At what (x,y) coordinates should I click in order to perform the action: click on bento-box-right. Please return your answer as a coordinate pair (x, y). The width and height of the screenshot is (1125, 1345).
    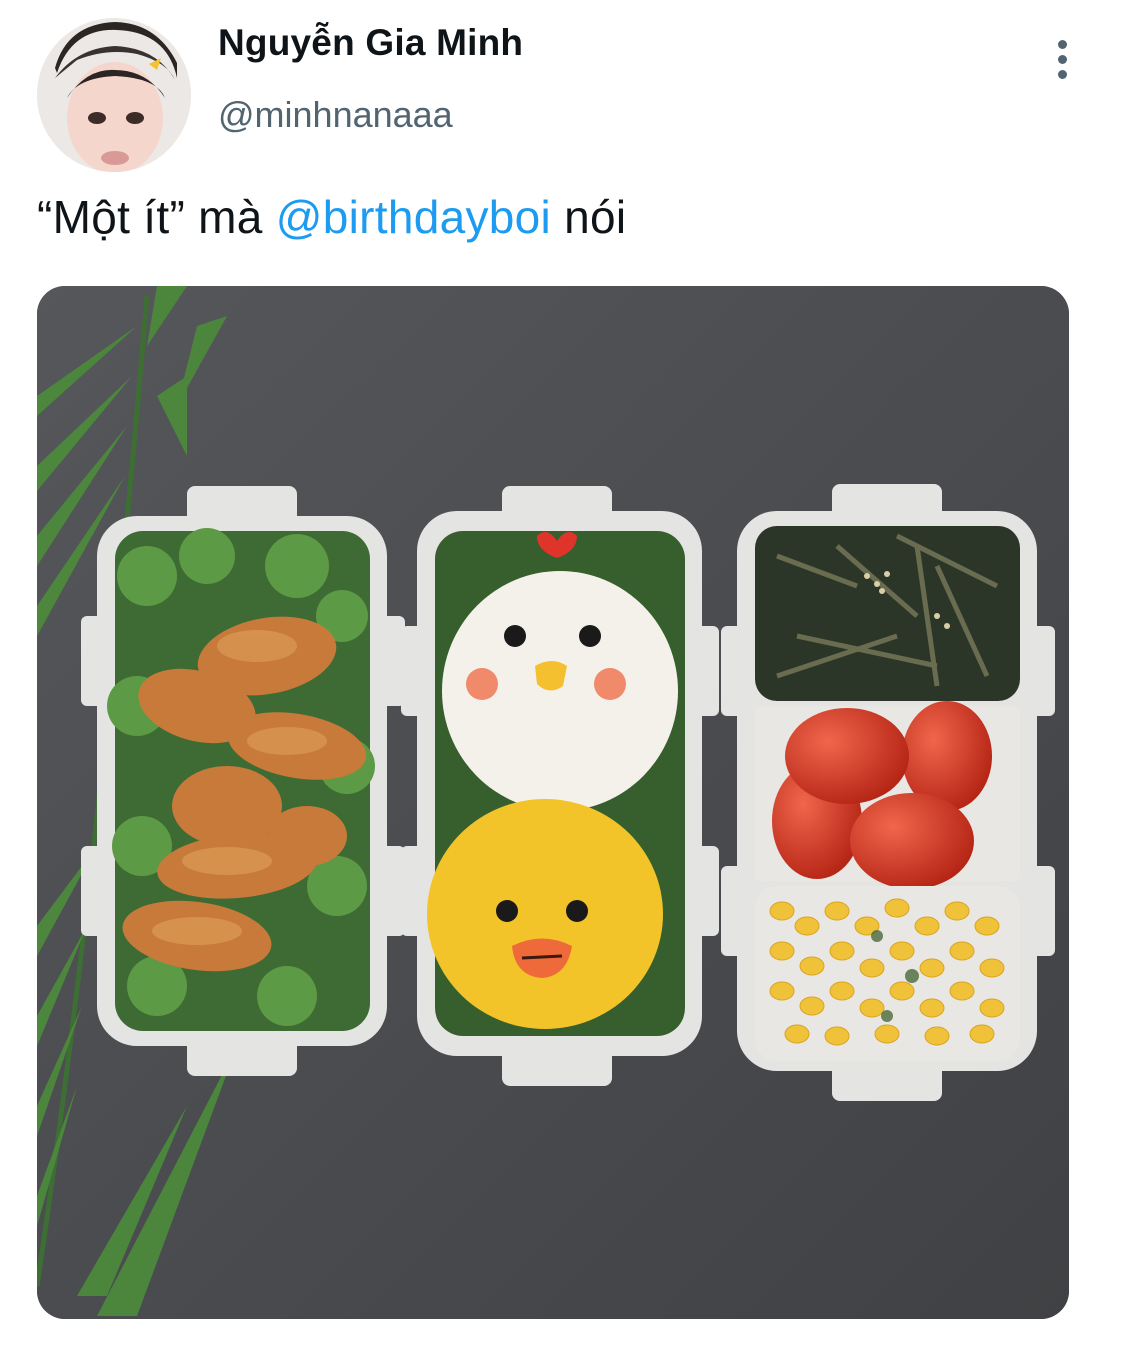
    Looking at the image, I should click on (888, 792).